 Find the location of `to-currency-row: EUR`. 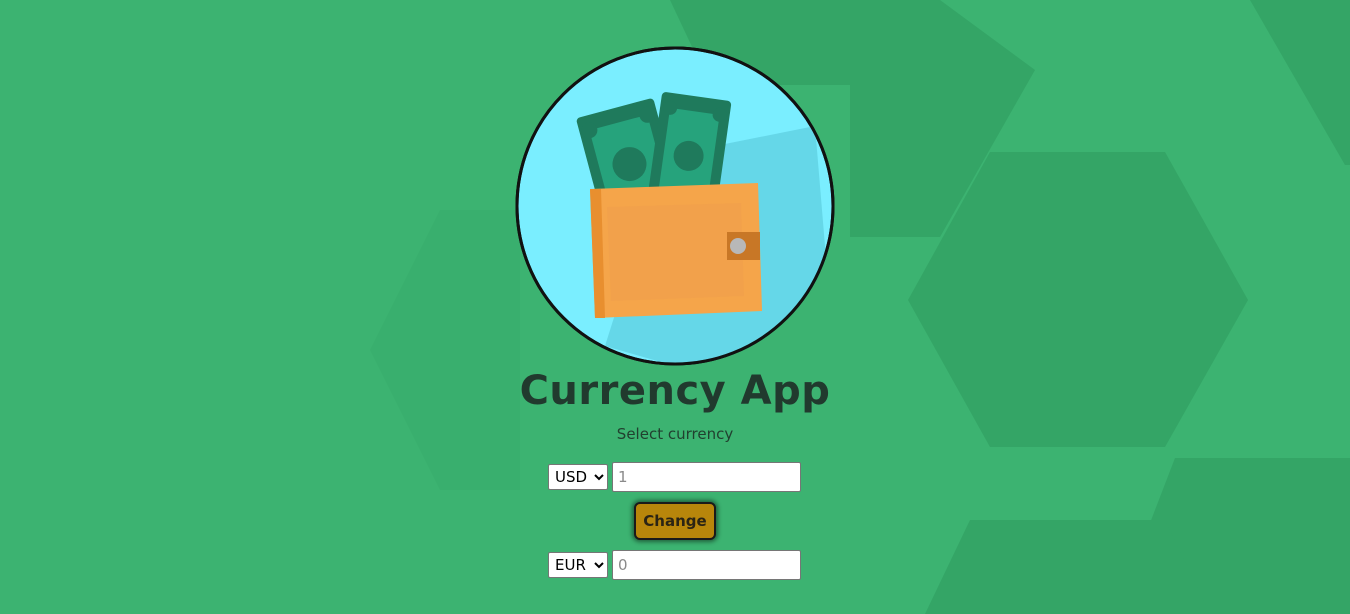

to-currency-row: EUR is located at coordinates (674, 565).